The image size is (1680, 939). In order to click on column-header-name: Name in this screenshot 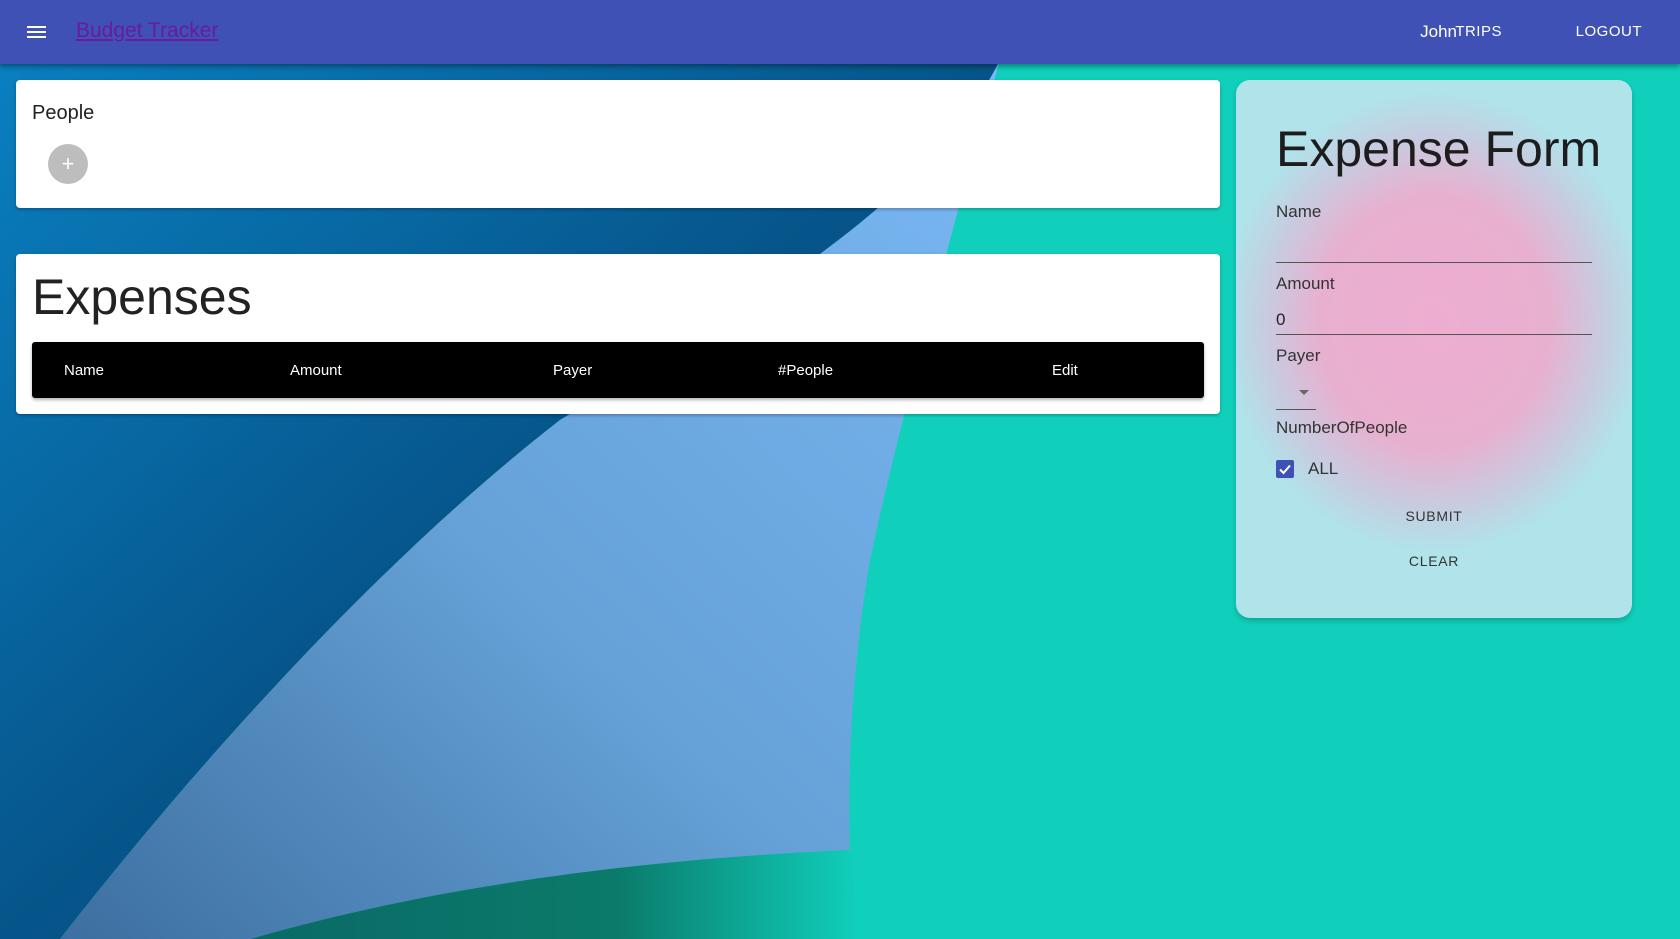, I will do `click(84, 370)`.